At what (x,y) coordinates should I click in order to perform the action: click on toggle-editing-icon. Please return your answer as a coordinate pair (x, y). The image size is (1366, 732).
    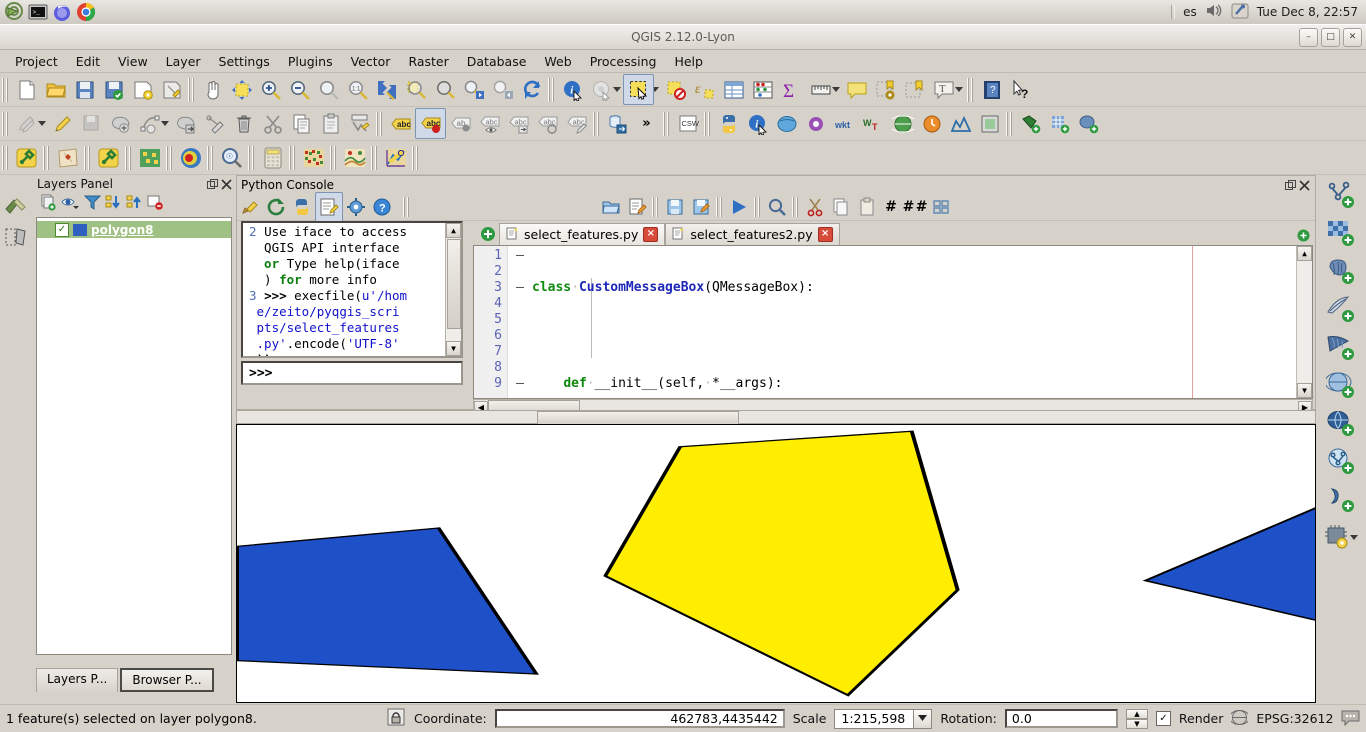
    Looking at the image, I should click on (62, 123).